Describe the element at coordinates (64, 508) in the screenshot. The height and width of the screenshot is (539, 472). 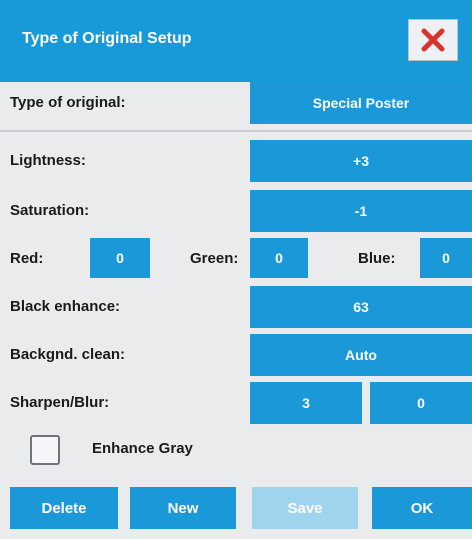
I see `delete-button: Delete` at that location.